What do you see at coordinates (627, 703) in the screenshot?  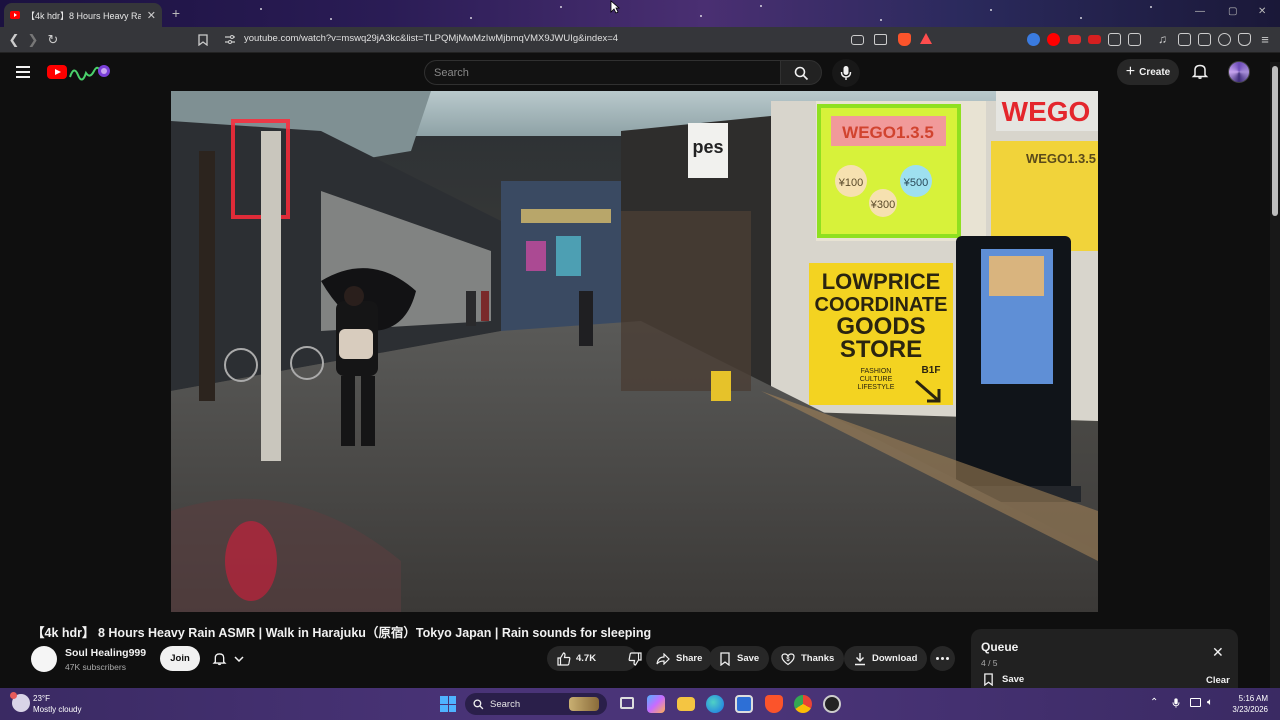 I see `task-view-icon` at bounding box center [627, 703].